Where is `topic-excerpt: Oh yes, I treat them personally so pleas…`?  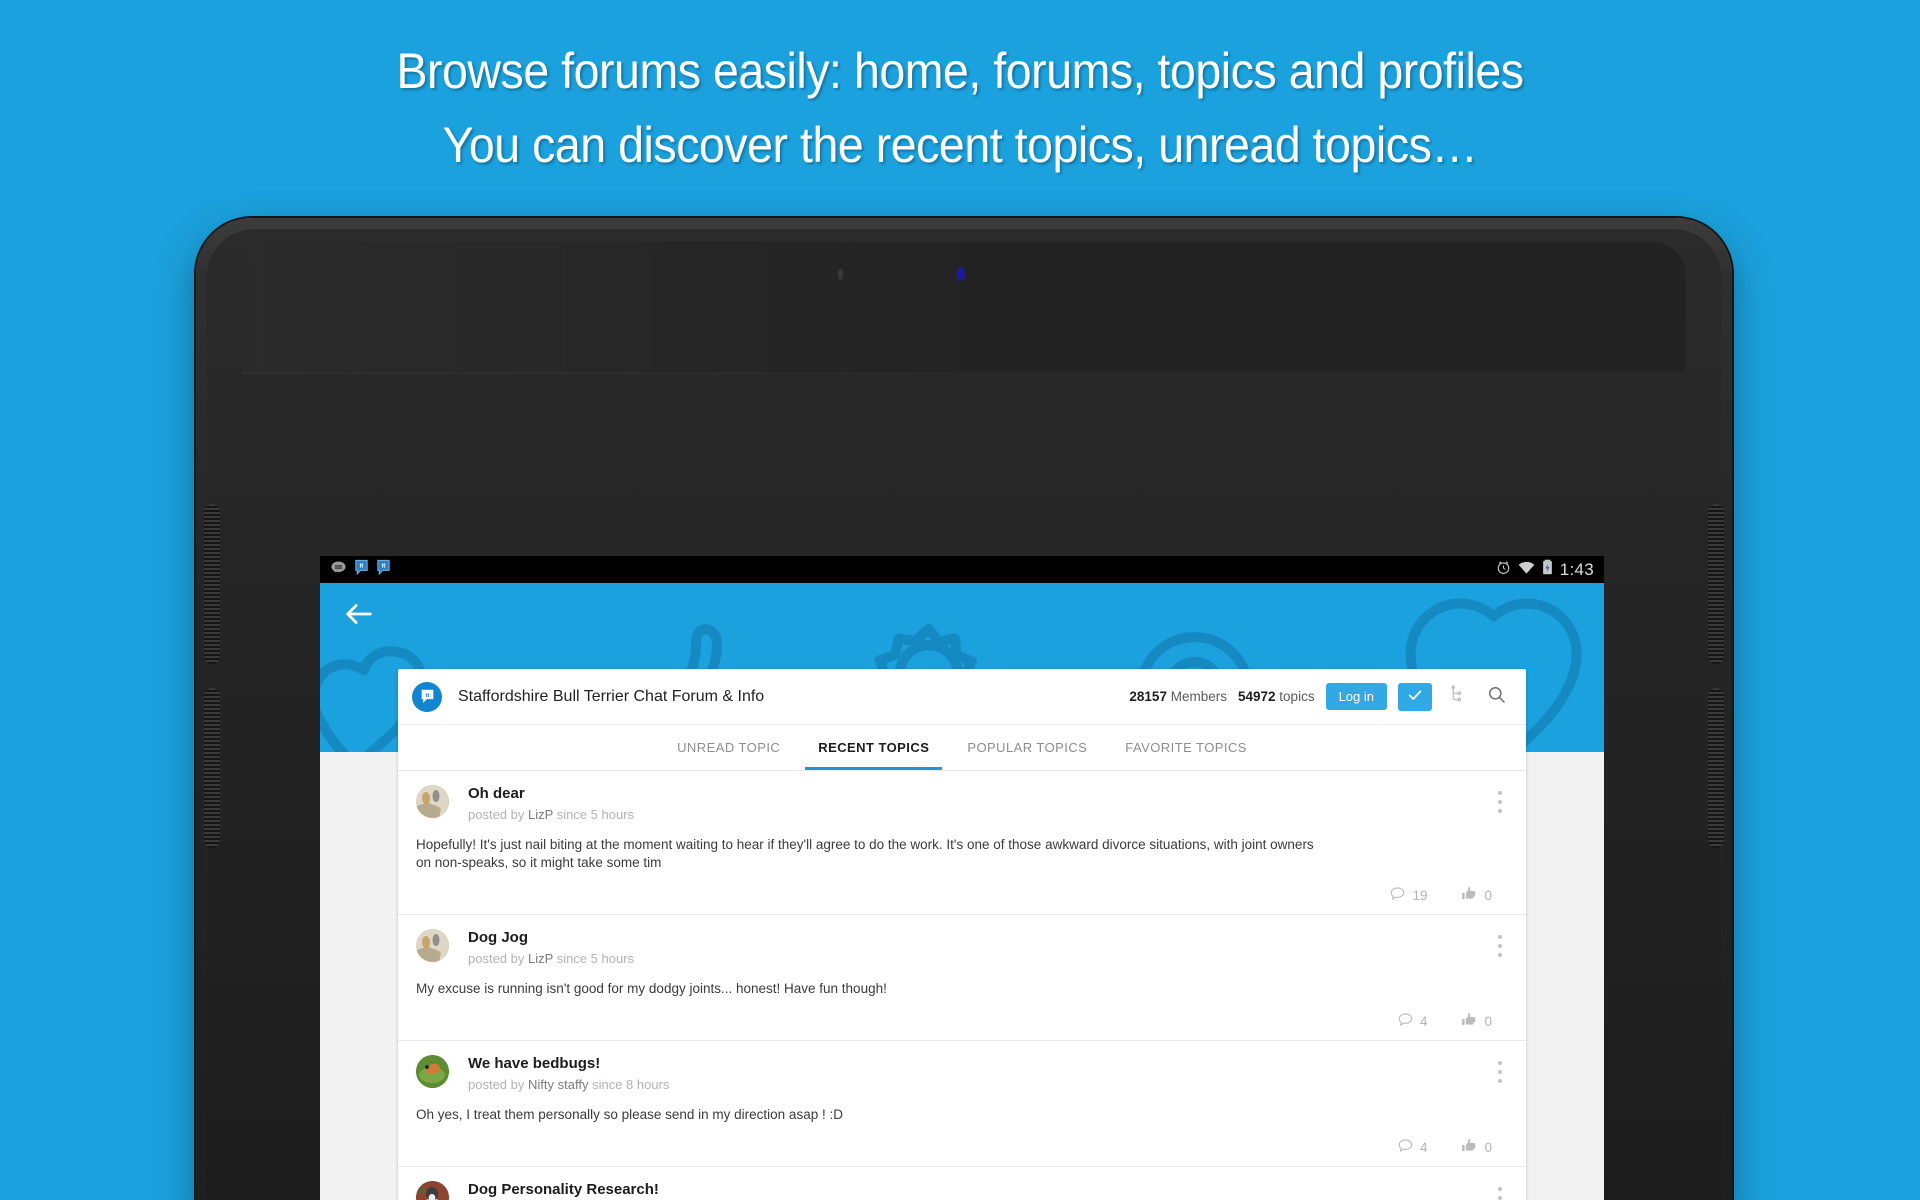 topic-excerpt: Oh yes, I treat them personally so pleas… is located at coordinates (629, 1114).